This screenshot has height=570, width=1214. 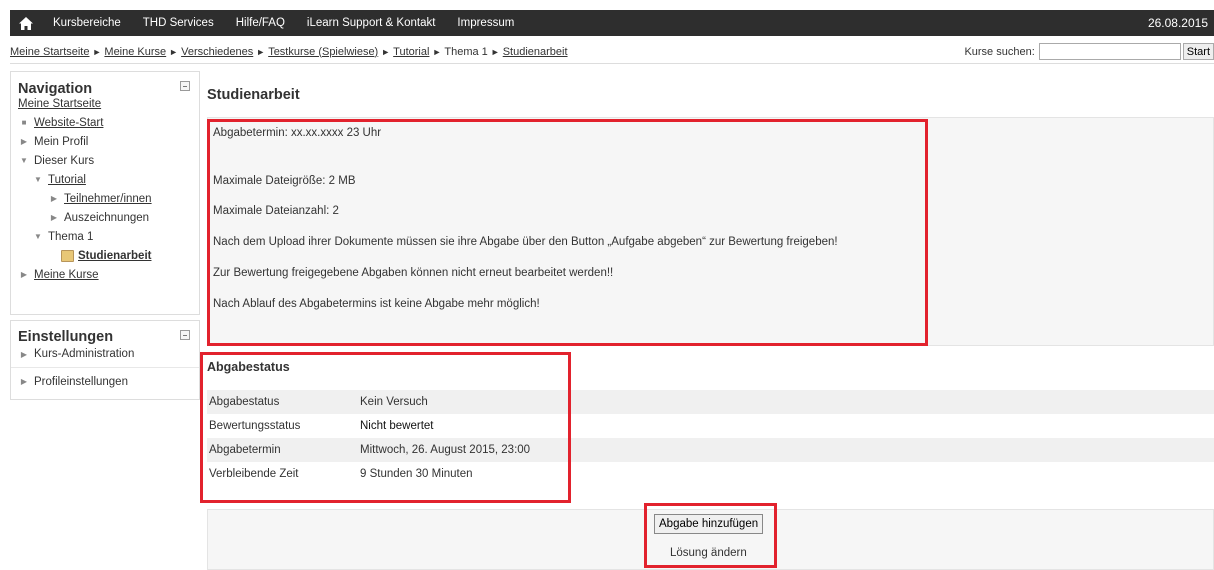 I want to click on breadcrumb-item: Verschiedenes, so click(x=217, y=52).